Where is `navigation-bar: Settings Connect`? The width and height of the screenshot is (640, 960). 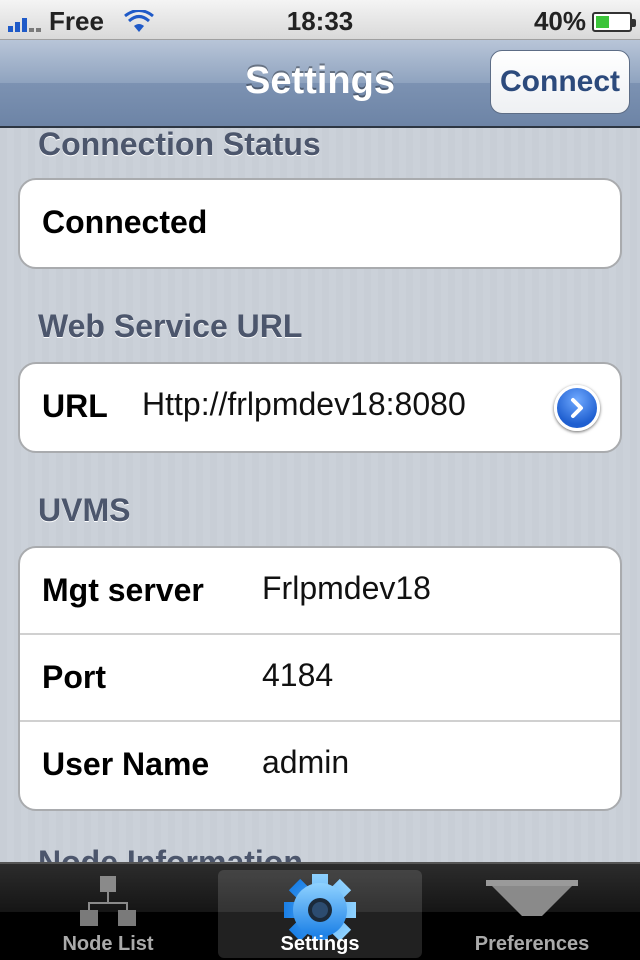 navigation-bar: Settings Connect is located at coordinates (320, 84).